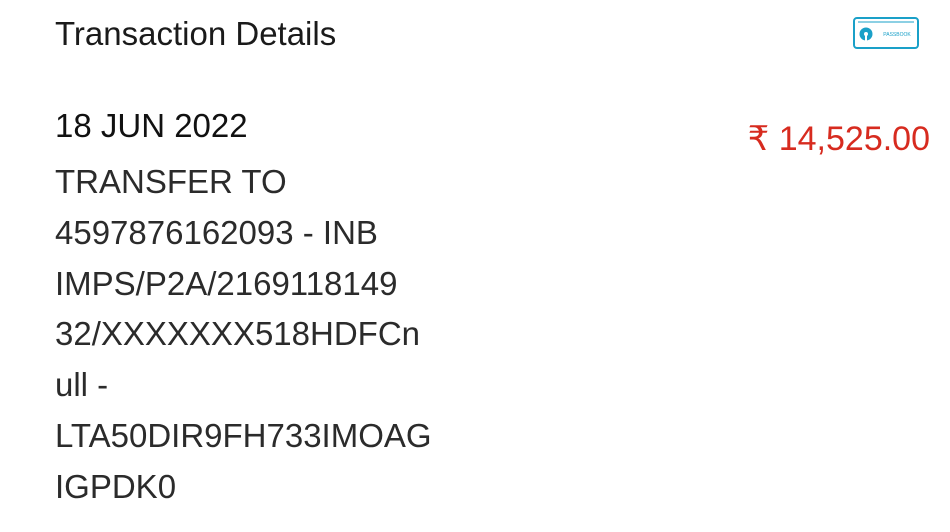  I want to click on transaction-date: 18 JUN 2022, so click(151, 125).